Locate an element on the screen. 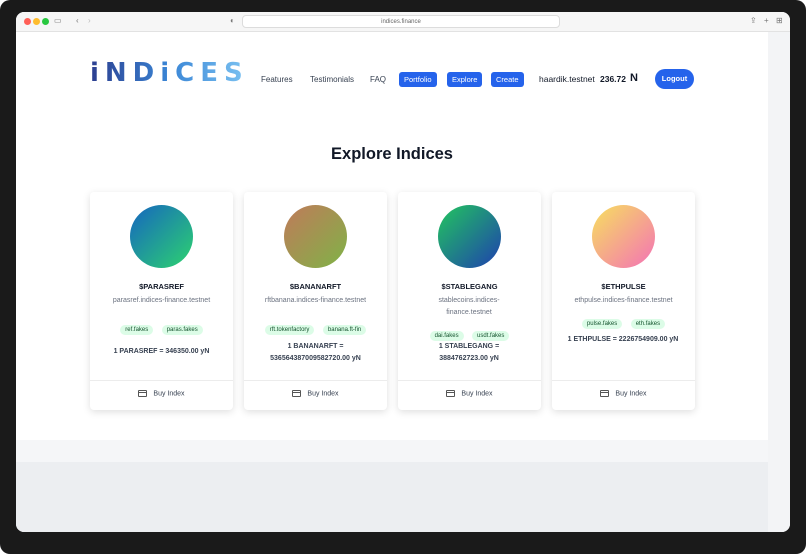 The image size is (806, 554). scrollbar is located at coordinates (779, 282).